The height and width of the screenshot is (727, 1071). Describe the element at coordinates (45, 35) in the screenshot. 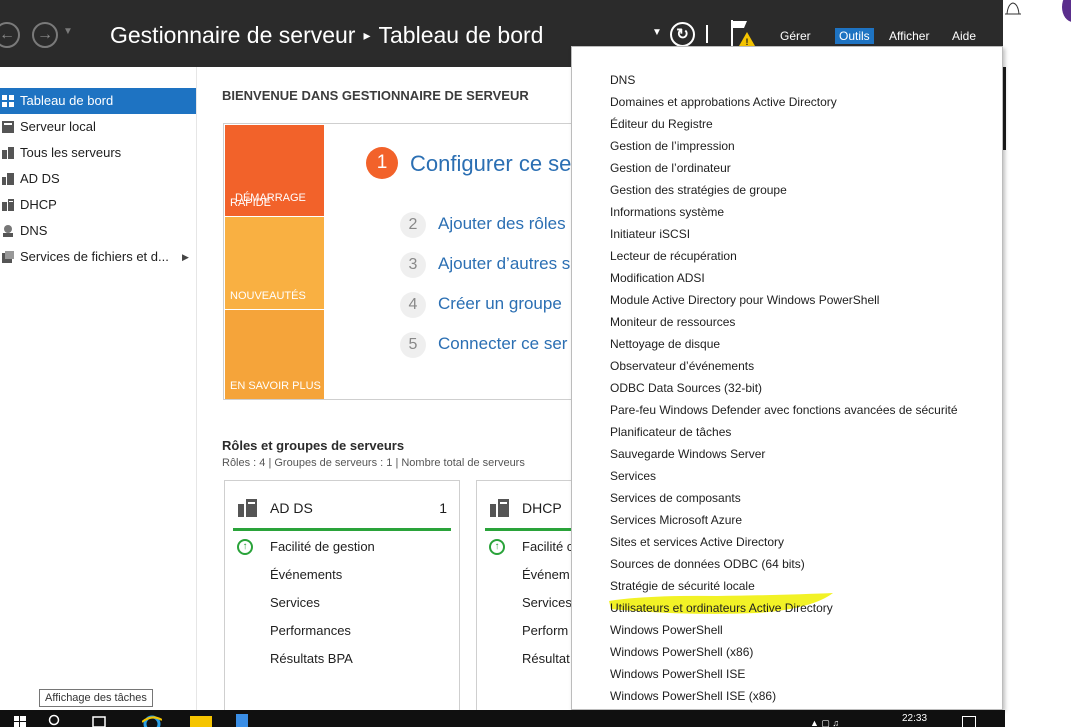

I see `forward-arrow-icon: →` at that location.